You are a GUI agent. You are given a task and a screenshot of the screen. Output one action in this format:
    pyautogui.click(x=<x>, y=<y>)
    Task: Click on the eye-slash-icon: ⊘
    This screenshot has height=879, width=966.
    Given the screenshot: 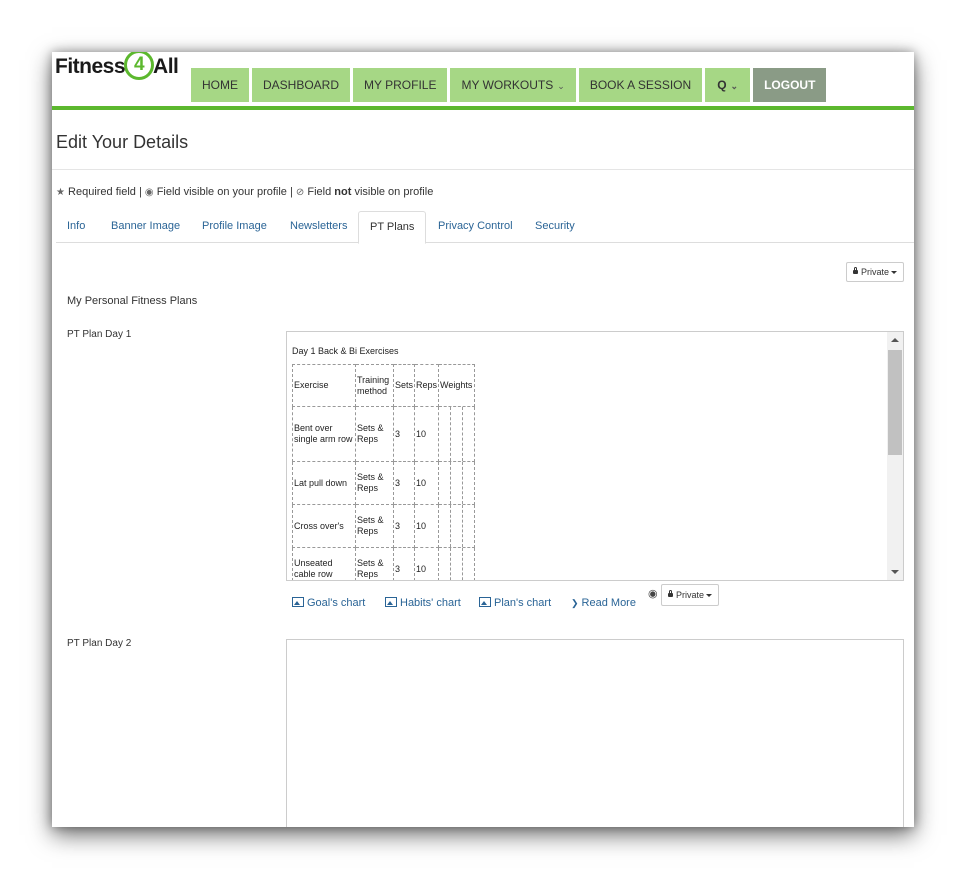 What is the action you would take?
    pyautogui.click(x=300, y=192)
    